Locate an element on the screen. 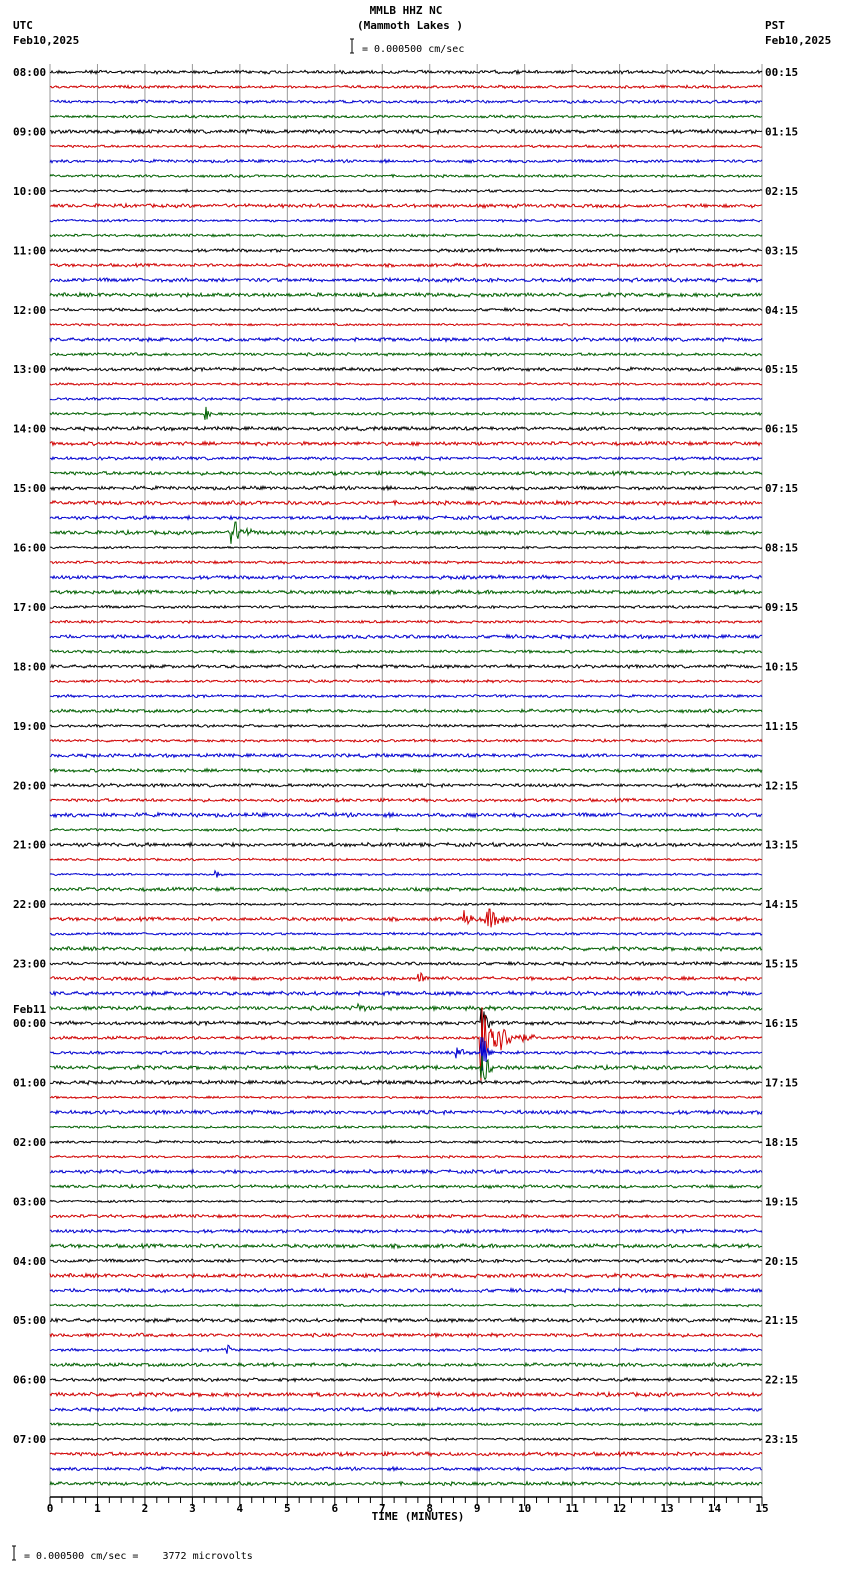 The height and width of the screenshot is (1584, 850). utc-hour-label: 01:00 is located at coordinates (29, 1082).